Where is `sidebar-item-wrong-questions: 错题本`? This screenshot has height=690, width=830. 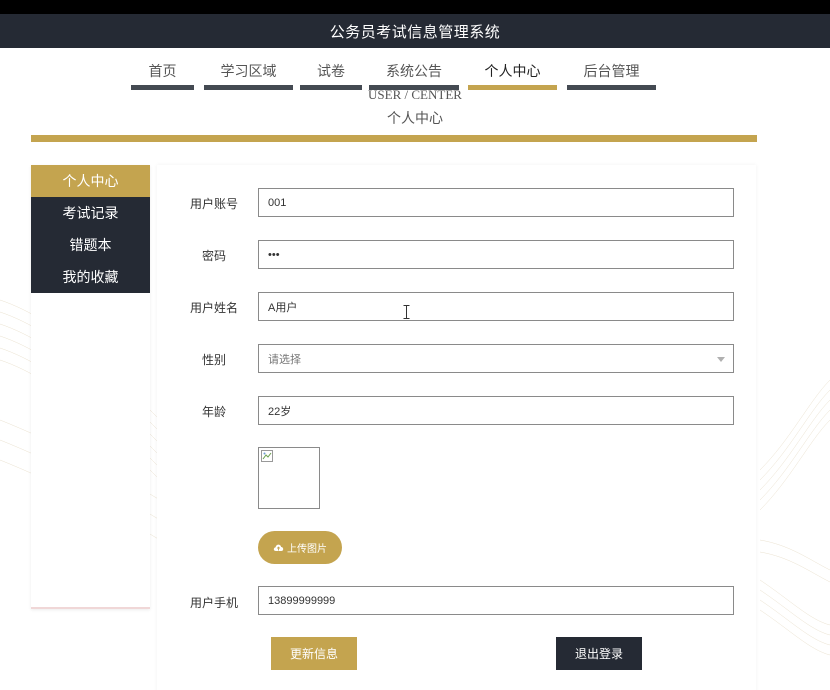
sidebar-item-wrong-questions: 错题本 is located at coordinates (90, 245).